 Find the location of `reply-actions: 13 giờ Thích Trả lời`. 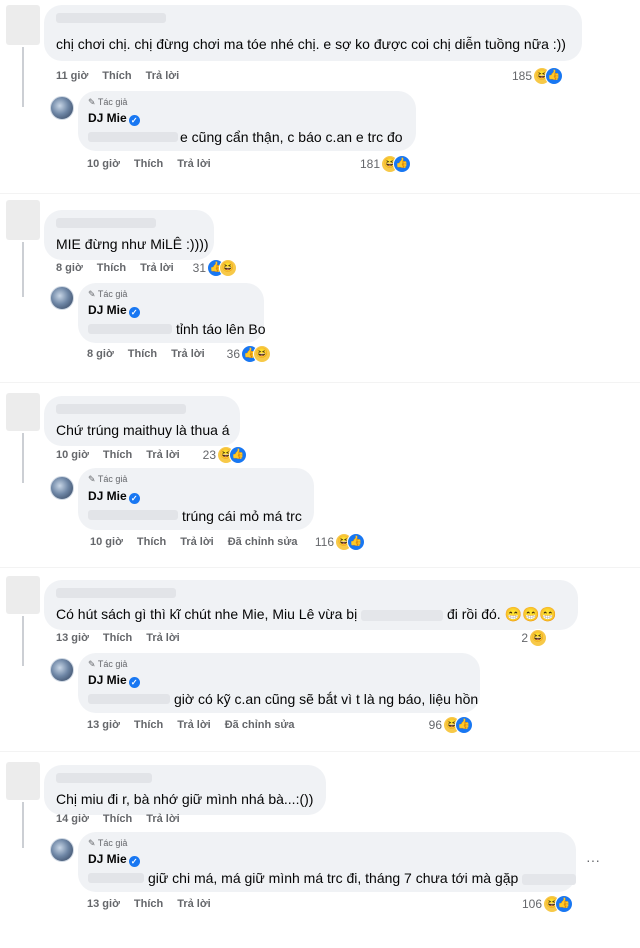

reply-actions: 13 giờ Thích Trả lời is located at coordinates (156, 904).